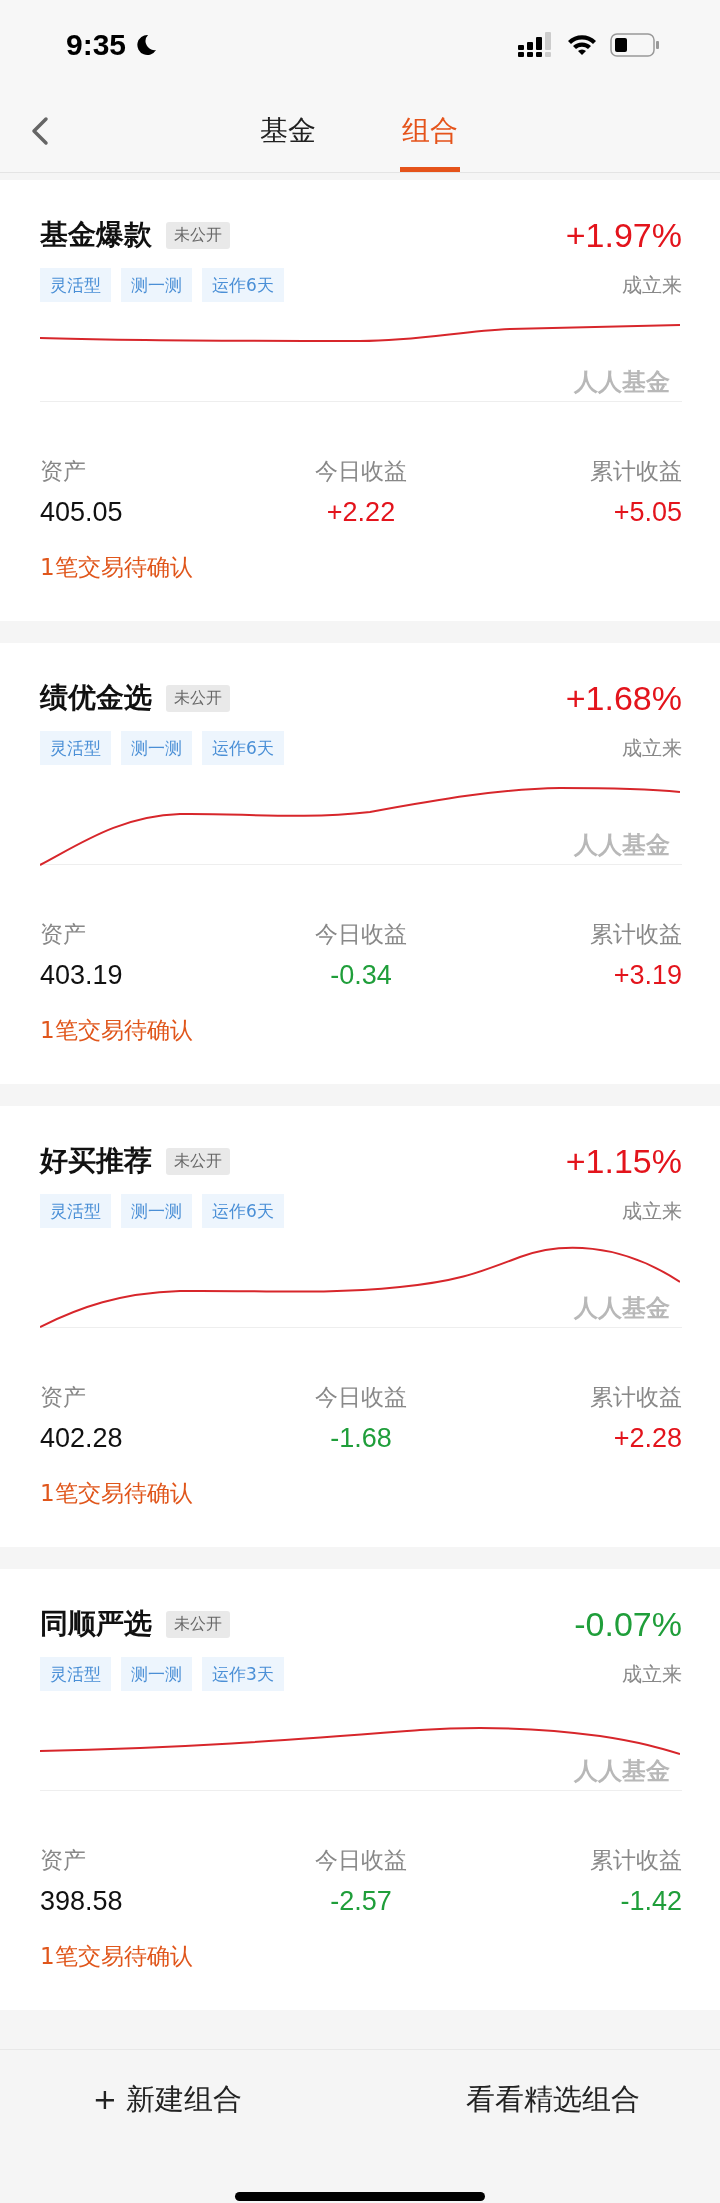 The image size is (720, 2203). I want to click on return-value: -0.07%, so click(628, 1624).